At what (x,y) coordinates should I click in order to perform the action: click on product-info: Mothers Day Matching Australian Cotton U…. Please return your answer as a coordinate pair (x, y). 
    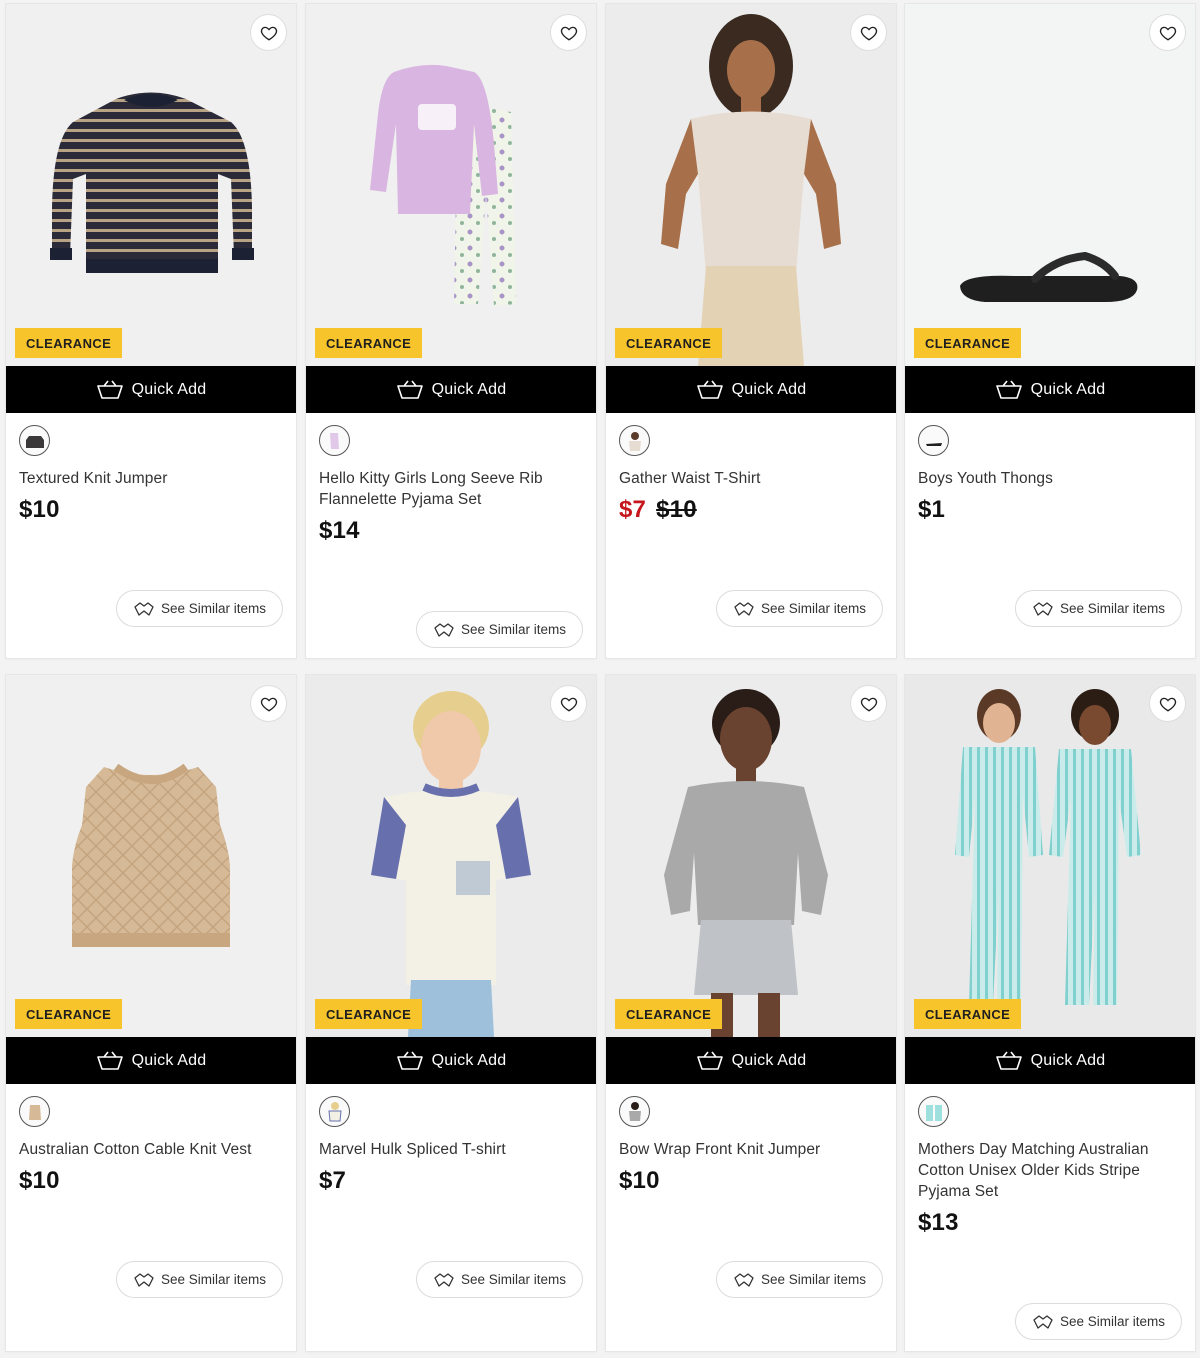
    Looking at the image, I should click on (1050, 1160).